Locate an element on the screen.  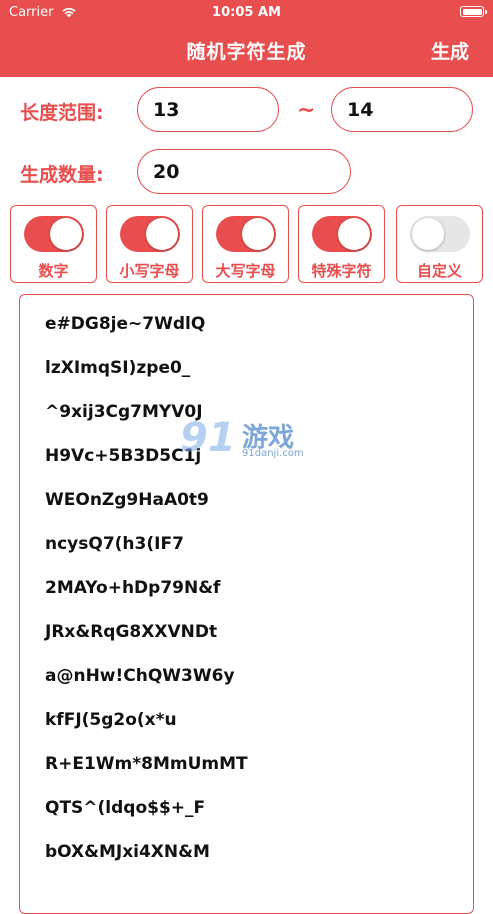
nav-bar: Carrier 10:05 AM 随机字符生成 生成 is located at coordinates (246, 38).